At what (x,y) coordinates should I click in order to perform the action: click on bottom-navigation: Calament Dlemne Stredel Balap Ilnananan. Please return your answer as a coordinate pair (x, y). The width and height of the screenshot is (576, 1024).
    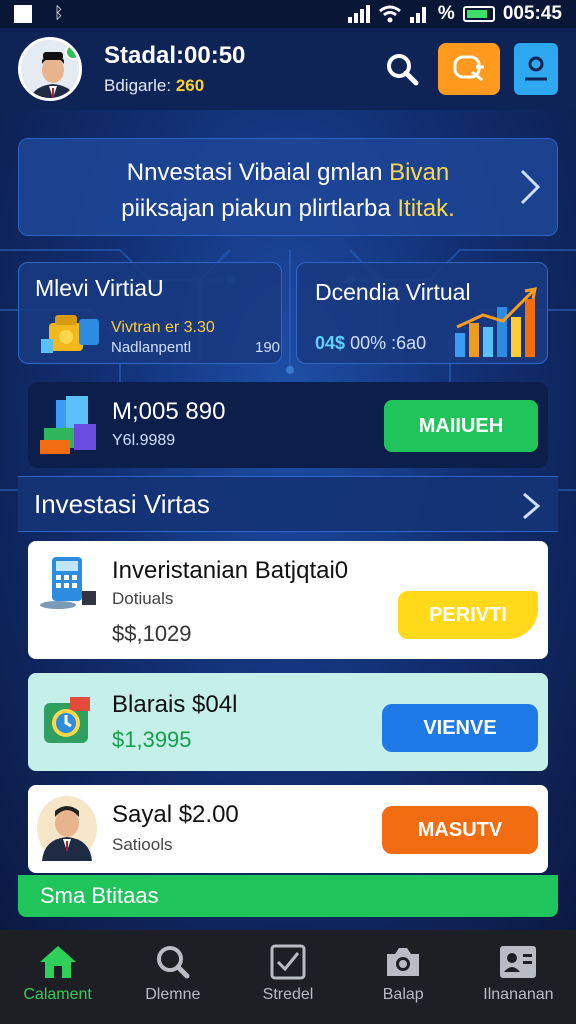
    Looking at the image, I should click on (288, 977).